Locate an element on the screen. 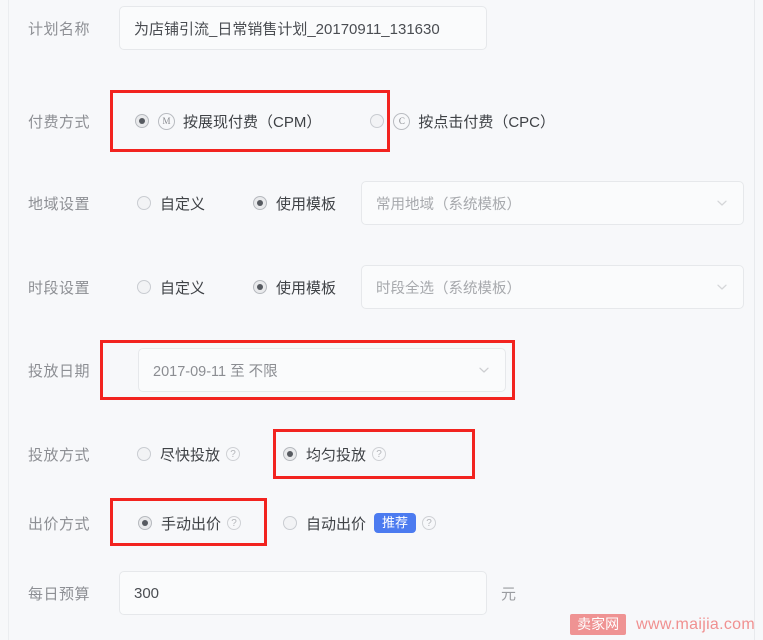 The height and width of the screenshot is (640, 763). radio-time-template: 使用模板 is located at coordinates (294, 287).